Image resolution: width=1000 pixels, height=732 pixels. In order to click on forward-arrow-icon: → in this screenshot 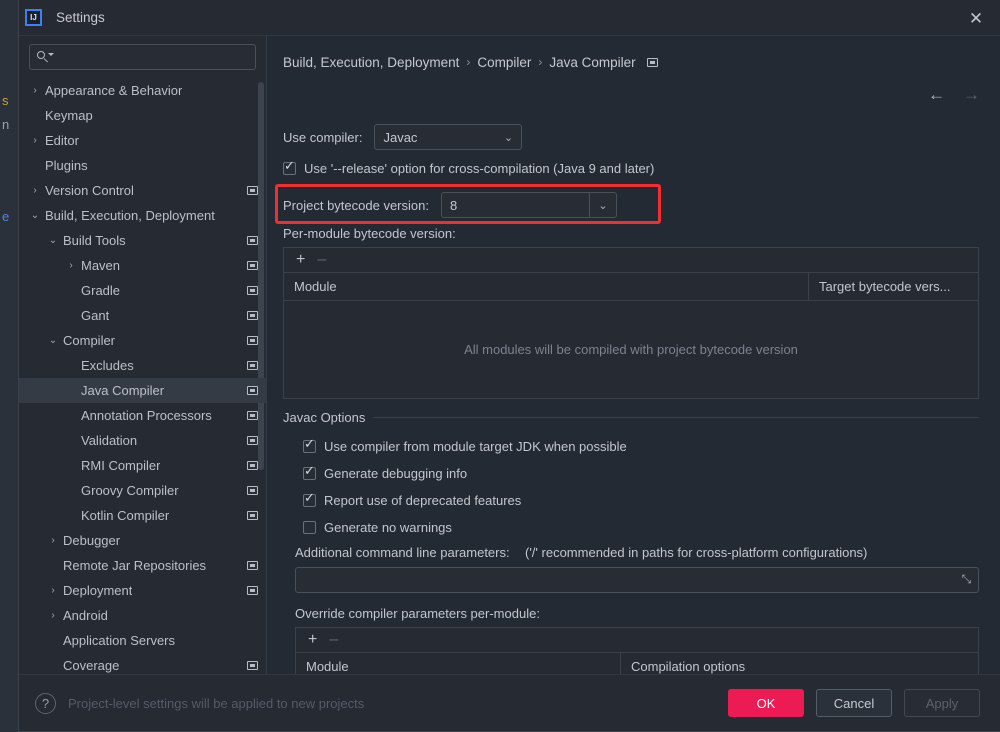, I will do `click(971, 94)`.